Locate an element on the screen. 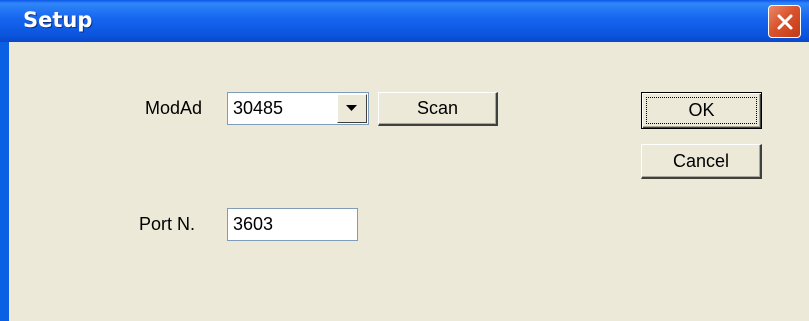  modad-value: 30485 is located at coordinates (258, 108).